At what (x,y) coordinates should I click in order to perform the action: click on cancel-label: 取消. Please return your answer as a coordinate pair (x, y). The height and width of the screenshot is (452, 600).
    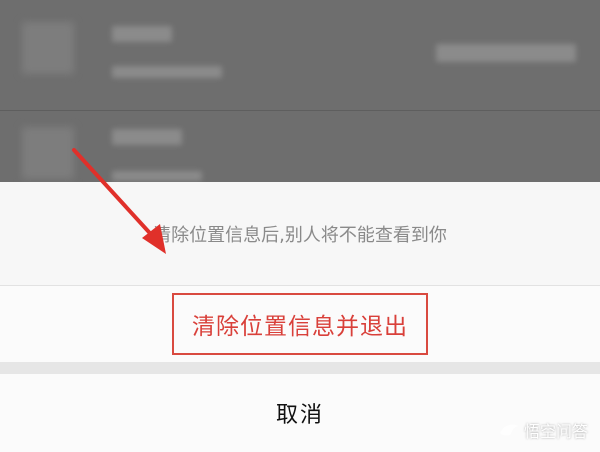
    Looking at the image, I should click on (299, 415).